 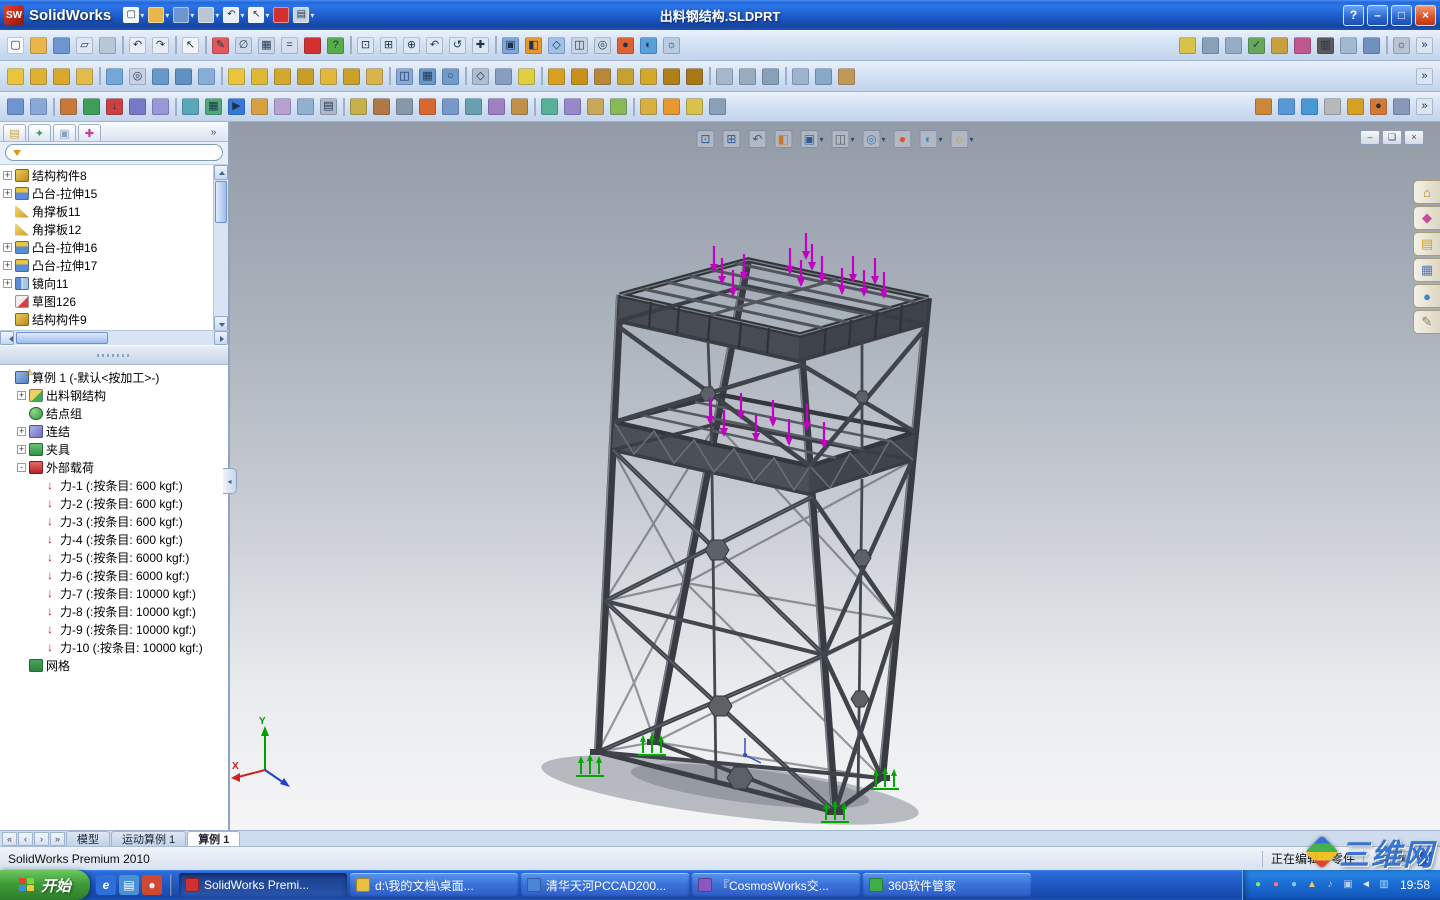 What do you see at coordinates (648, 76) in the screenshot?
I see `gusset-button` at bounding box center [648, 76].